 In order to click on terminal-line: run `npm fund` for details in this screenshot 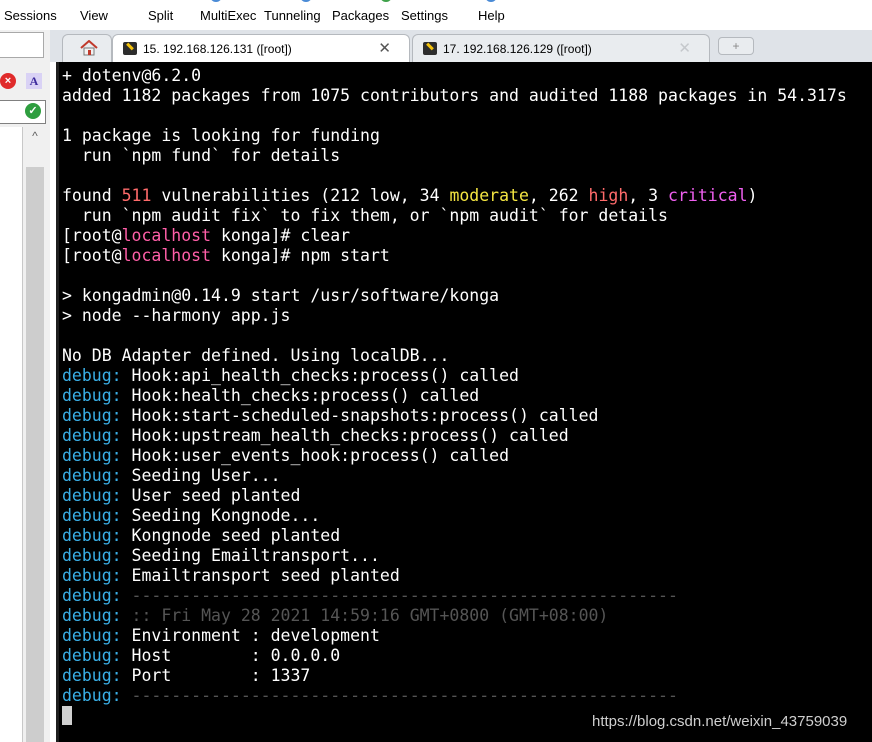, I will do `click(454, 156)`.